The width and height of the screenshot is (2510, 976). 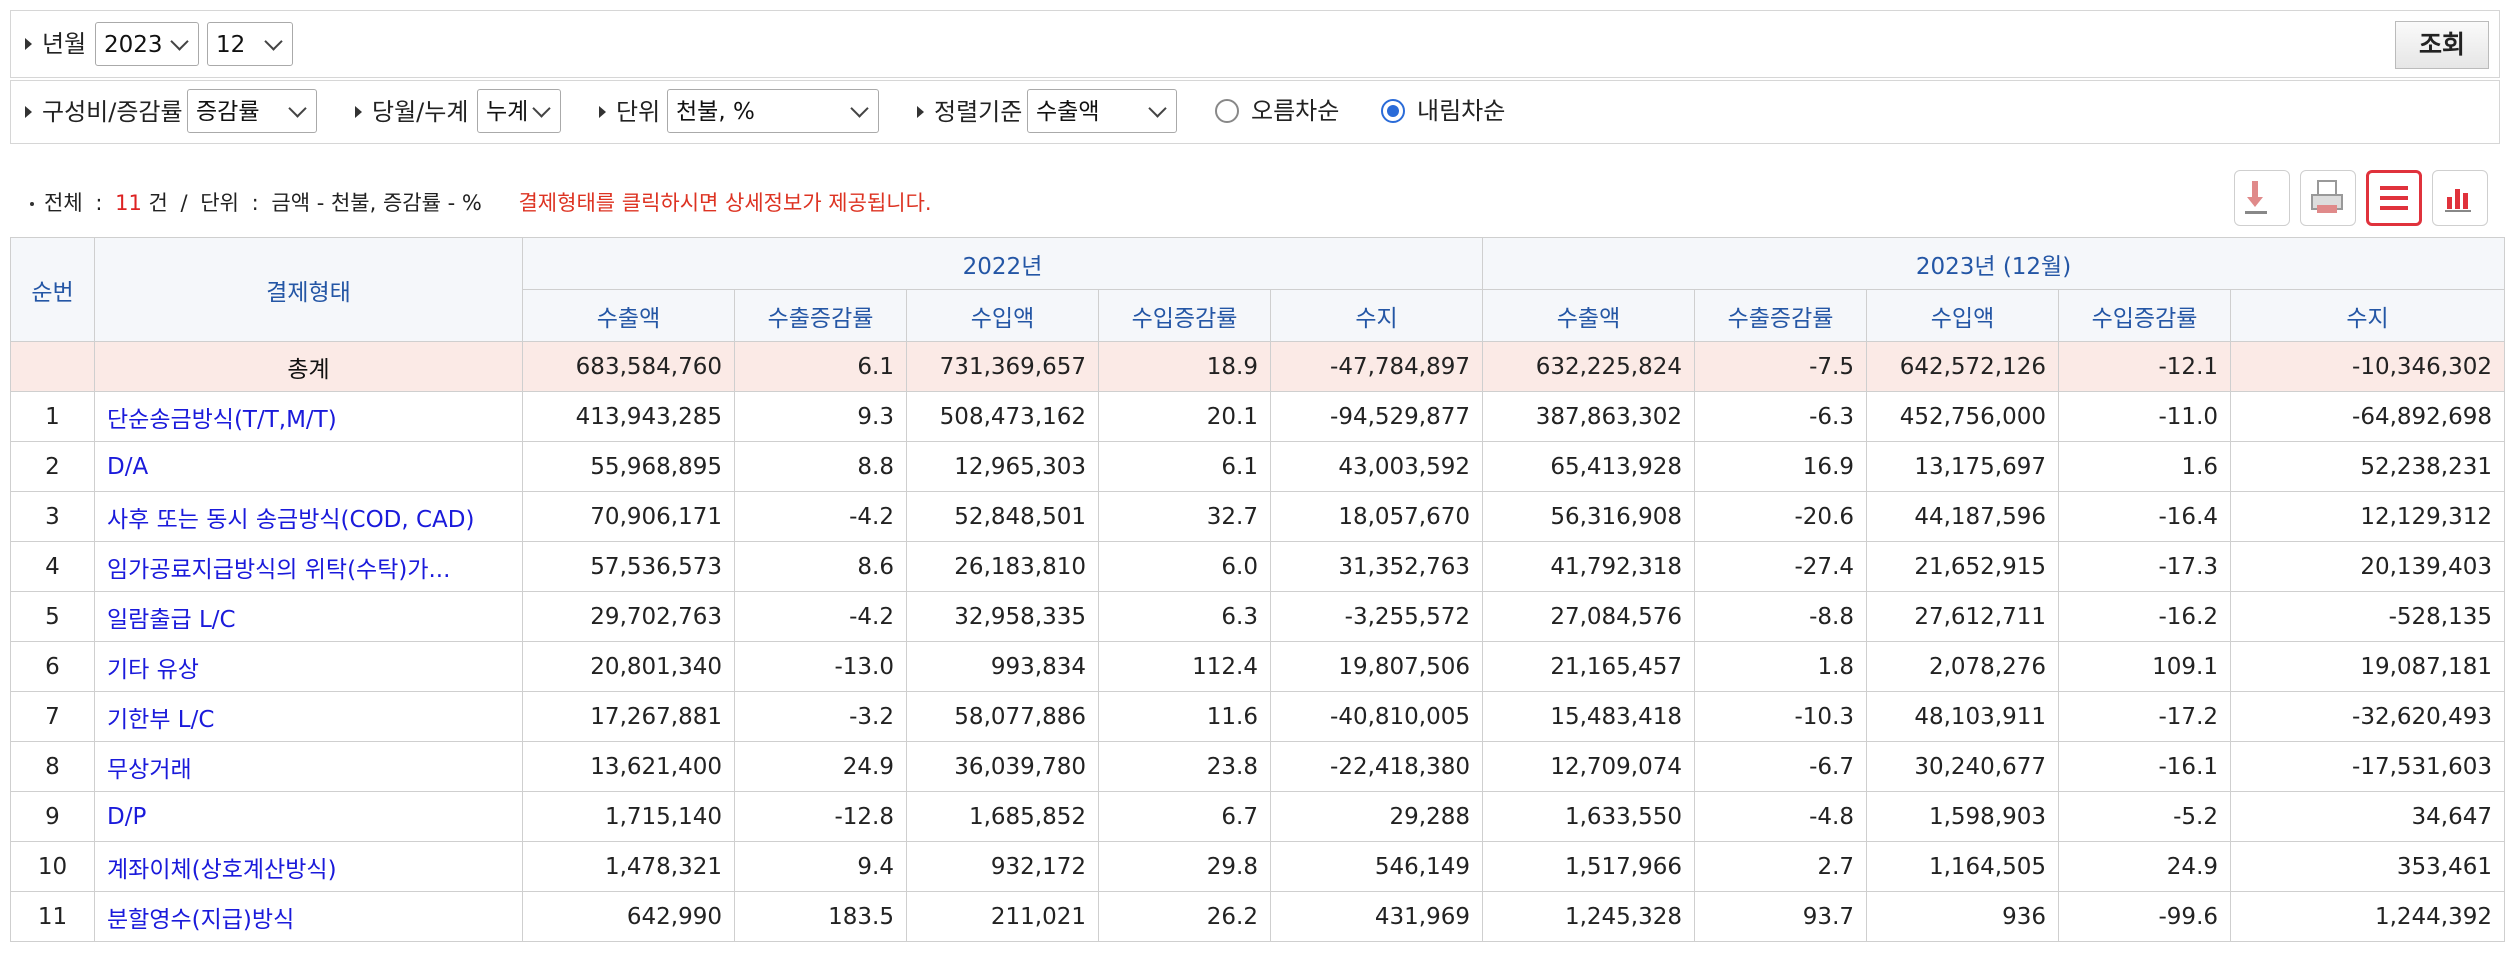 What do you see at coordinates (2145, 816) in the screenshot?
I see `cell-import-growth: -5.2` at bounding box center [2145, 816].